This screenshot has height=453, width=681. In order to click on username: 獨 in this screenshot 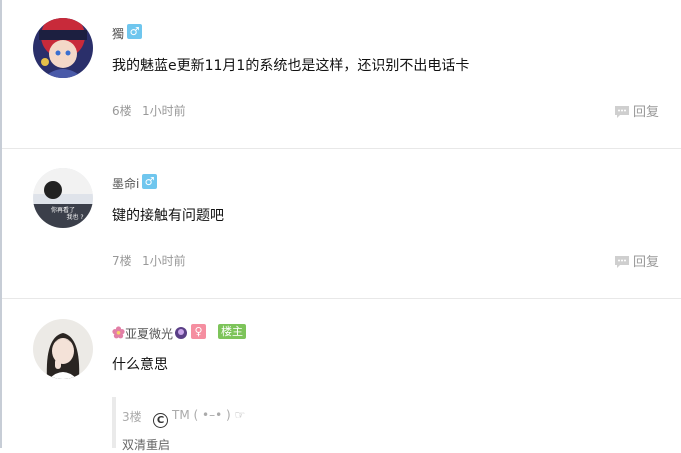, I will do `click(118, 33)`.